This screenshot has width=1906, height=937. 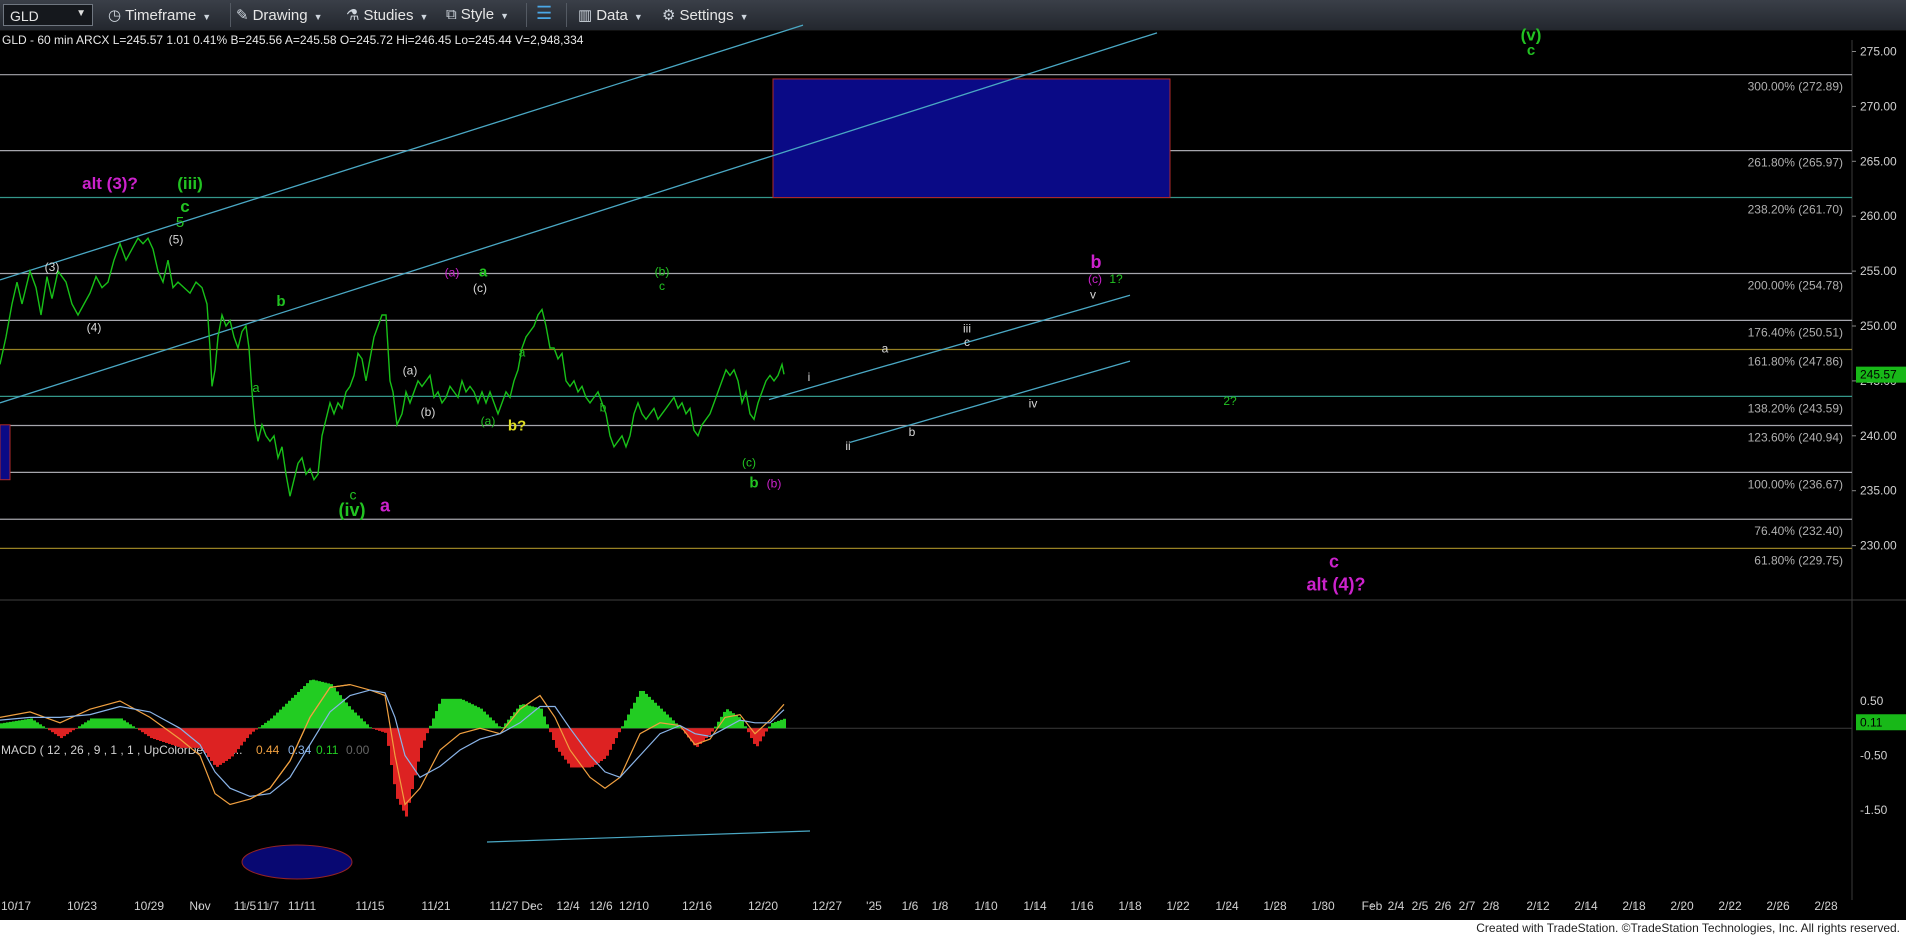 I want to click on fib-level-label: 238.20% (261.70), so click(x=1795, y=210).